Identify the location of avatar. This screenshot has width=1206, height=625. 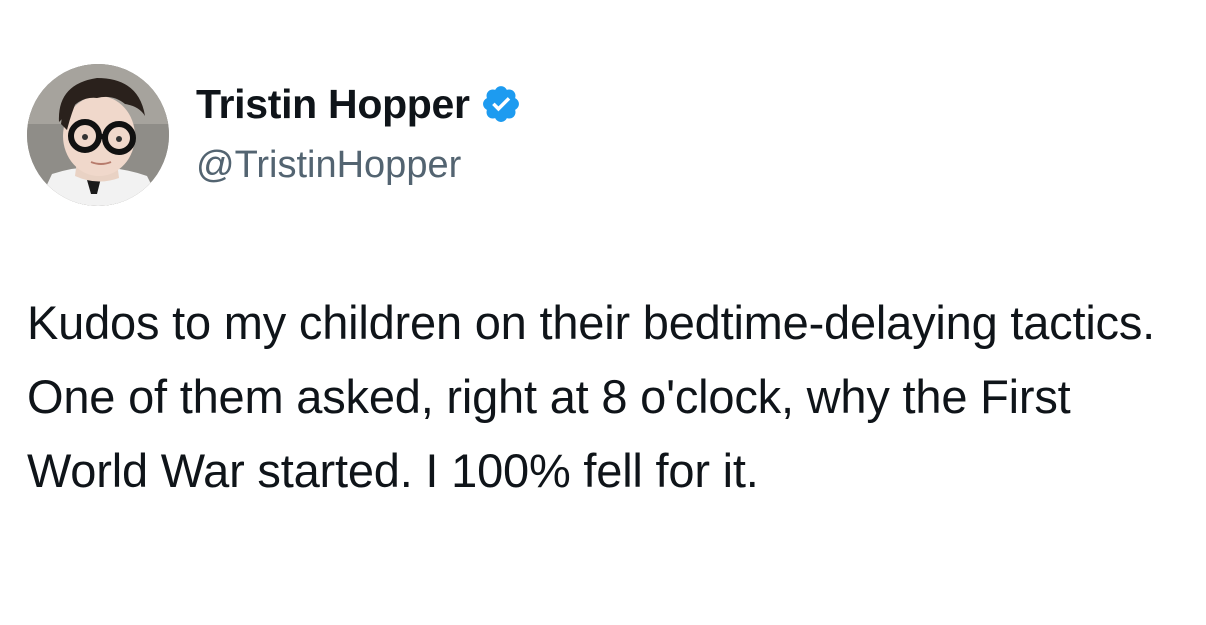
(98, 135).